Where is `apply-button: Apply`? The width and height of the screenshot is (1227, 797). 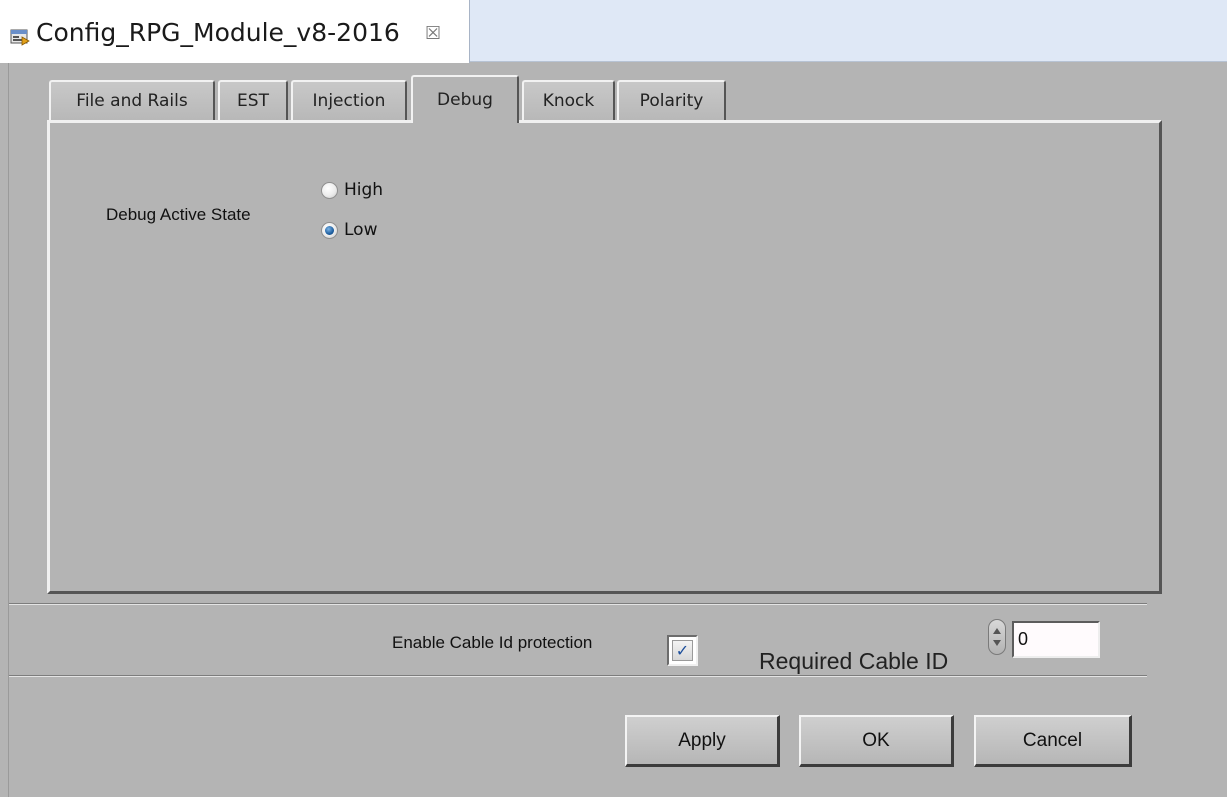
apply-button: Apply is located at coordinates (702, 741).